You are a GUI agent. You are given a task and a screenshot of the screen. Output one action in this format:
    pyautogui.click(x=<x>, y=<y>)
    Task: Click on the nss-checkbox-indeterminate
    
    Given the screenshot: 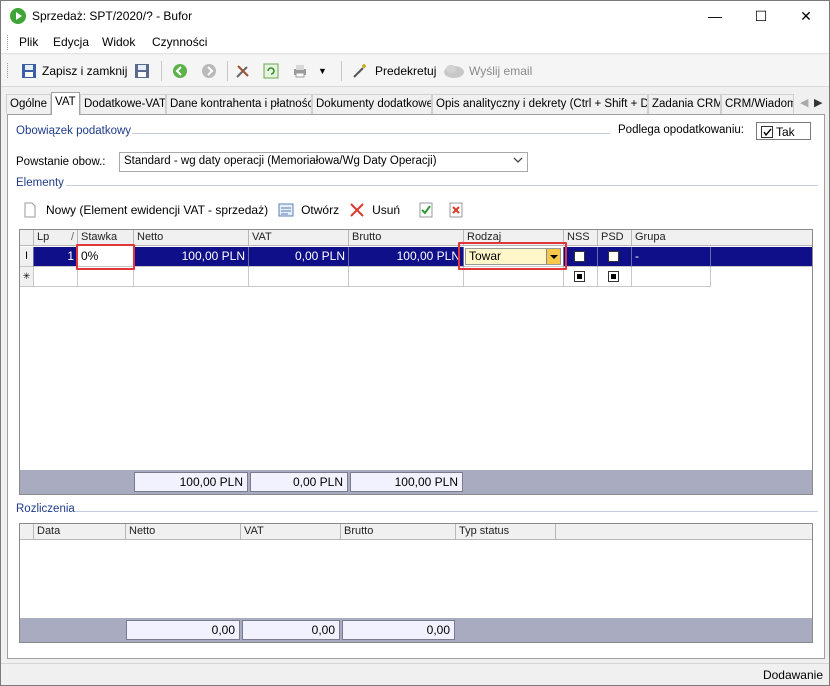 What is the action you would take?
    pyautogui.click(x=579, y=276)
    